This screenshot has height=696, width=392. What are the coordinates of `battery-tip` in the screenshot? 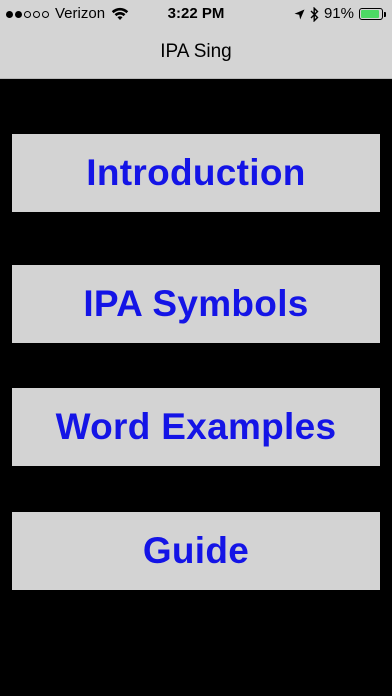 It's located at (385, 14).